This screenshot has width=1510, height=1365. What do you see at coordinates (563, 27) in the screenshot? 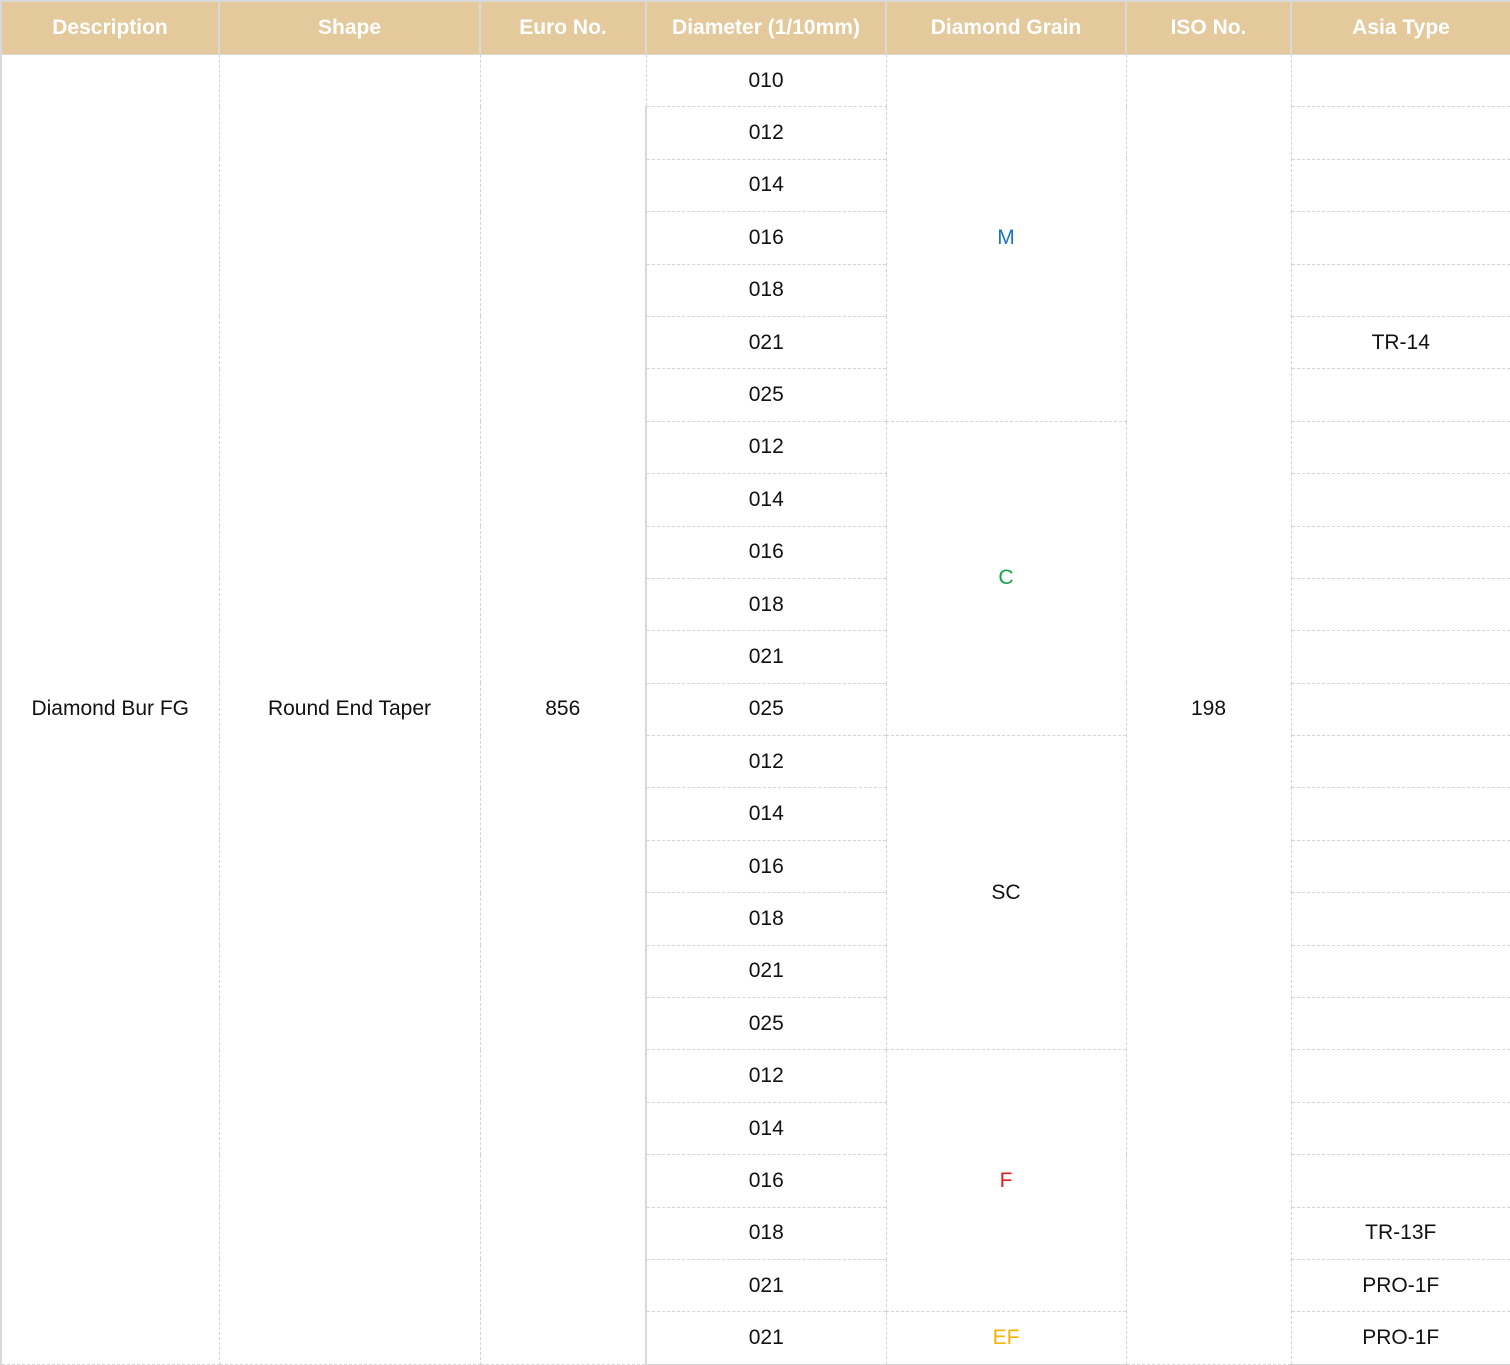
I see `header-euro-no: Euro No.` at bounding box center [563, 27].